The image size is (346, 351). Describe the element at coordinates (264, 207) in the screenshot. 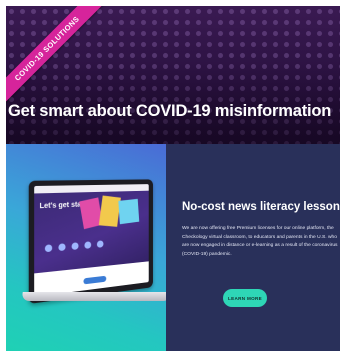

I see `promo-title: No-cost news literacy lessons` at that location.